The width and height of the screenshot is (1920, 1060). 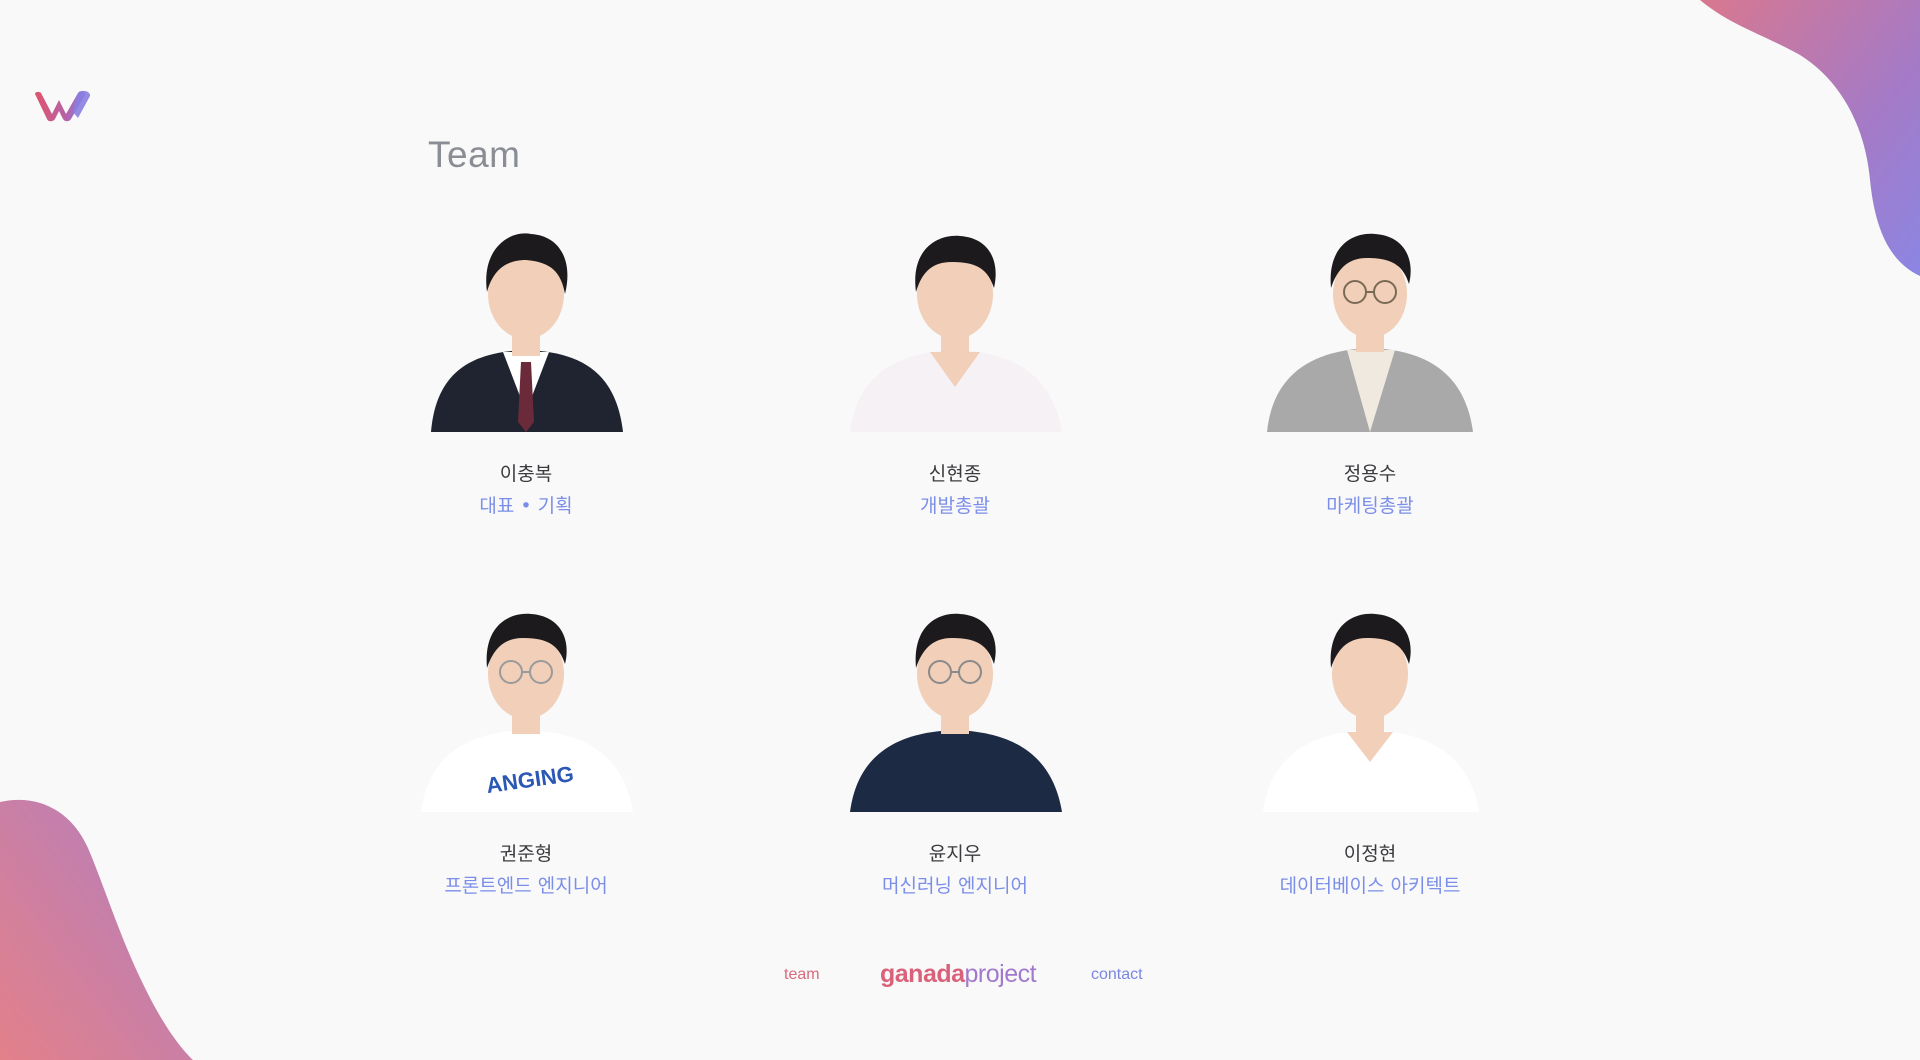 What do you see at coordinates (526, 506) in the screenshot?
I see `member-role: 대표 • 기획` at bounding box center [526, 506].